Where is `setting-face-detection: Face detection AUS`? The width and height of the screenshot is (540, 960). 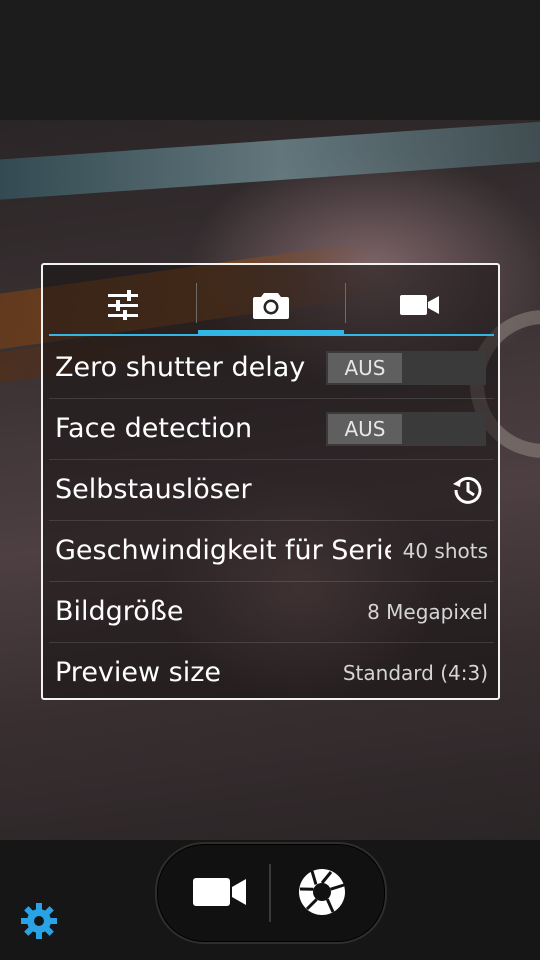 setting-face-detection: Face detection AUS is located at coordinates (271, 429).